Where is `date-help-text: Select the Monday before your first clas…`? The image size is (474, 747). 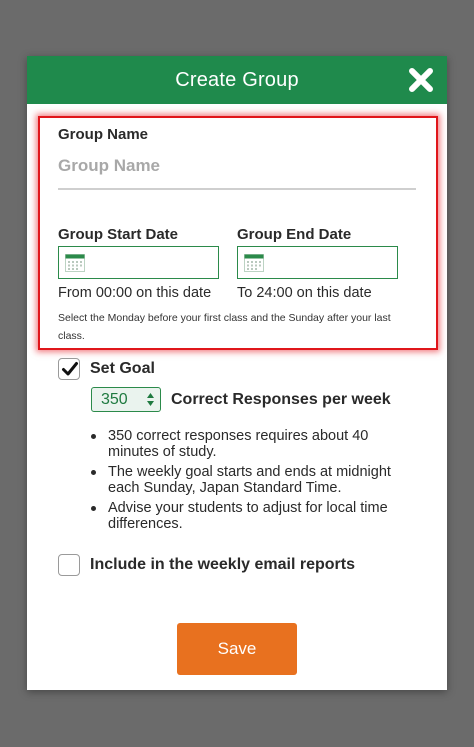
date-help-text: Select the Monday before your first clas… is located at coordinates (224, 327).